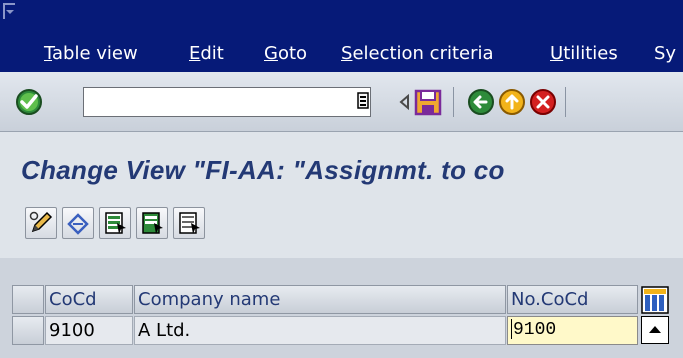  Describe the element at coordinates (453, 102) in the screenshot. I see `toolbar-separator` at that location.